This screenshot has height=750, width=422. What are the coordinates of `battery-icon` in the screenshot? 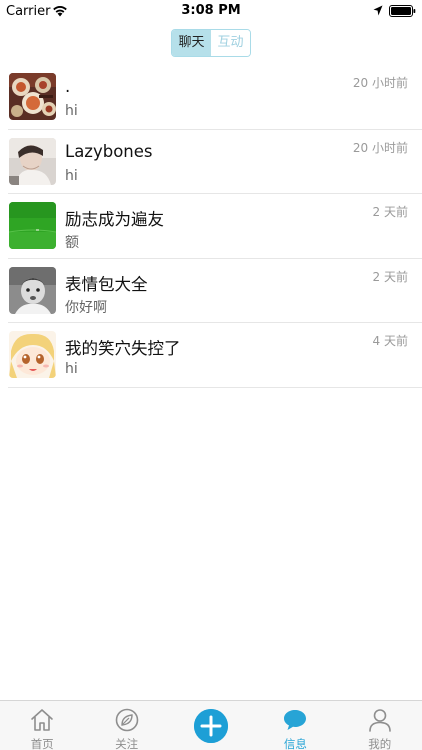 It's located at (402, 11).